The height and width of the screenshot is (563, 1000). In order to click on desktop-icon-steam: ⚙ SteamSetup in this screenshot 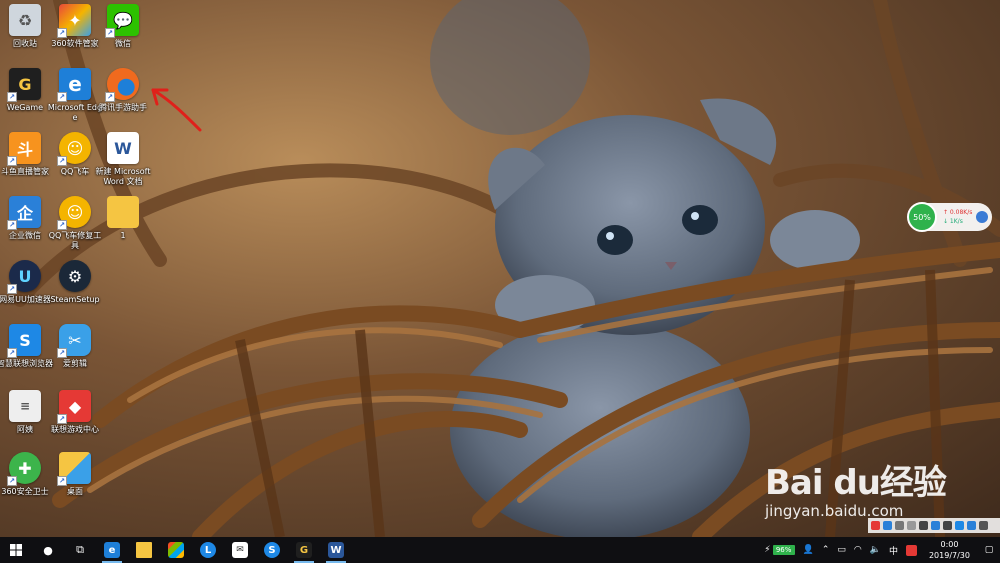, I will do `click(75, 282)`.